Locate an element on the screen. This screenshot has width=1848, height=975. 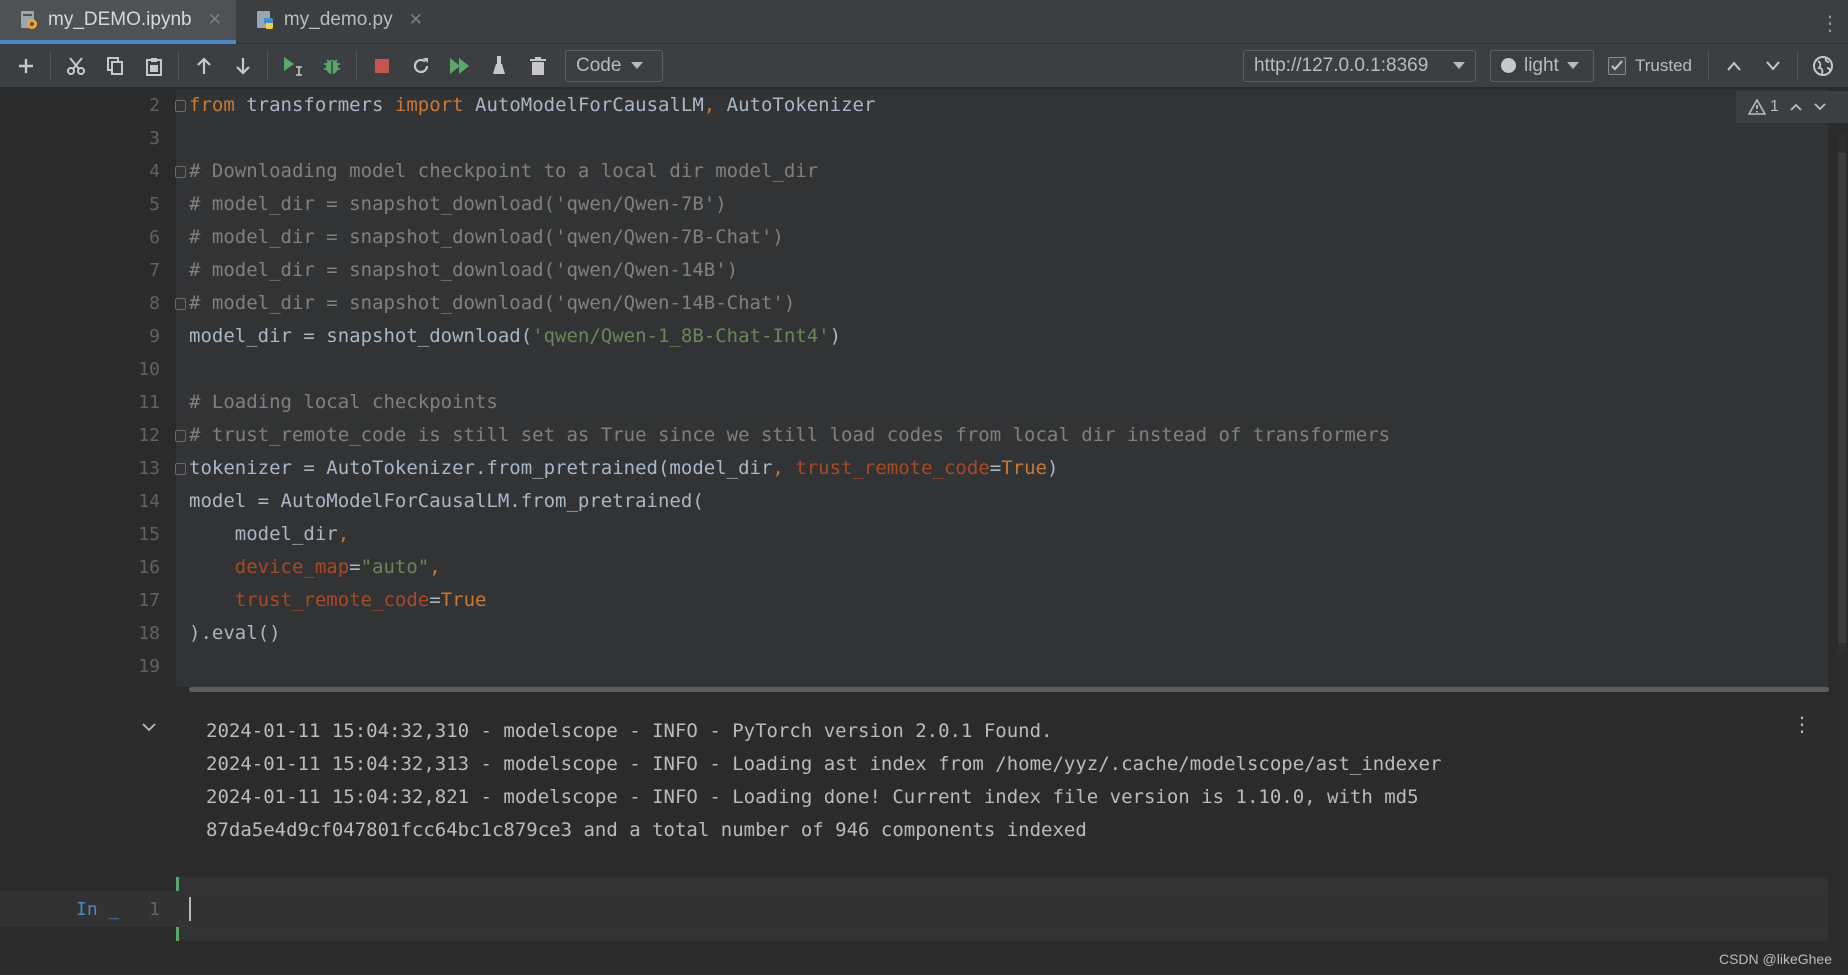
line-number: 11 is located at coordinates (149, 402).